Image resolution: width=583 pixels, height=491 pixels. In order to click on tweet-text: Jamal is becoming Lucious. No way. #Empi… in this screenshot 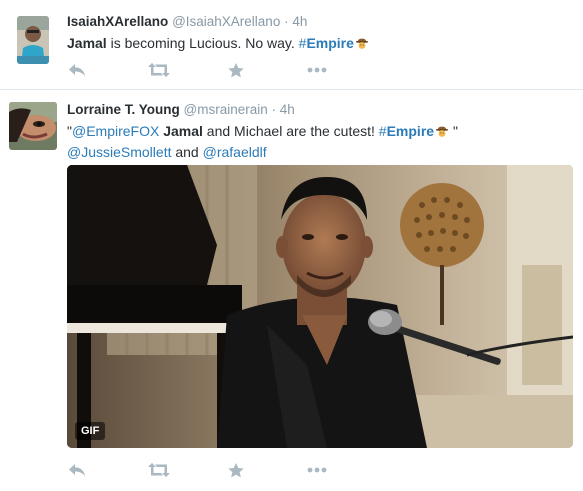, I will do `click(218, 44)`.